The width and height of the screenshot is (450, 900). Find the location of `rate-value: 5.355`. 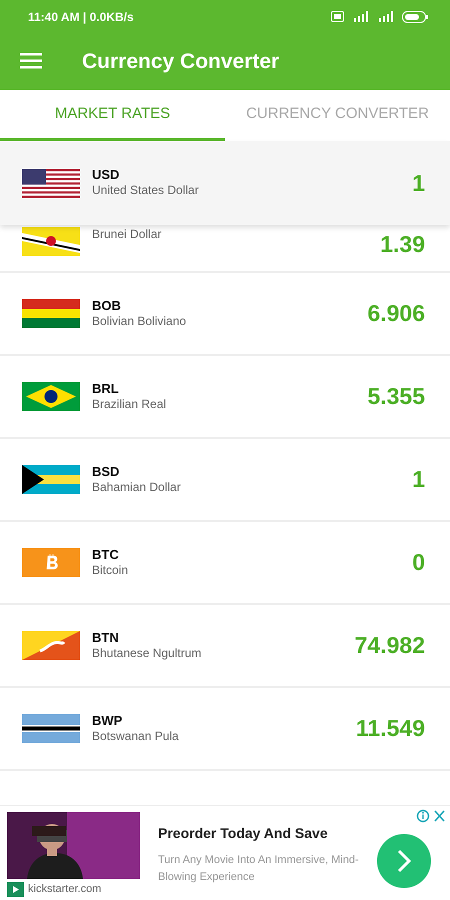

rate-value: 5.355 is located at coordinates (396, 397).